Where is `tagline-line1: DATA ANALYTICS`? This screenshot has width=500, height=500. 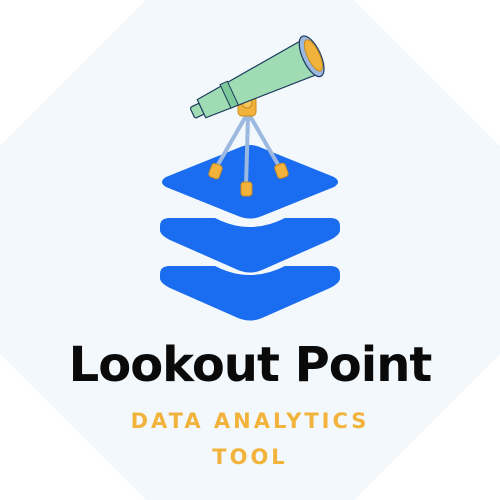
tagline-line1: DATA ANALYTICS is located at coordinates (250, 421).